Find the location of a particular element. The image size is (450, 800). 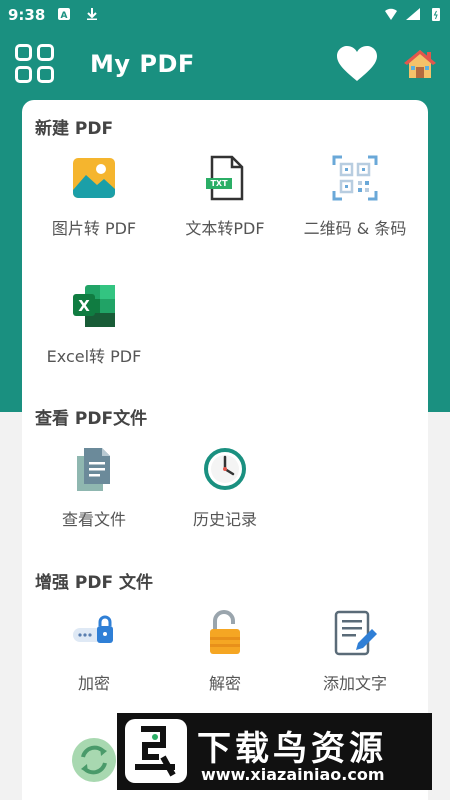

excel-icon: X is located at coordinates (94, 306).